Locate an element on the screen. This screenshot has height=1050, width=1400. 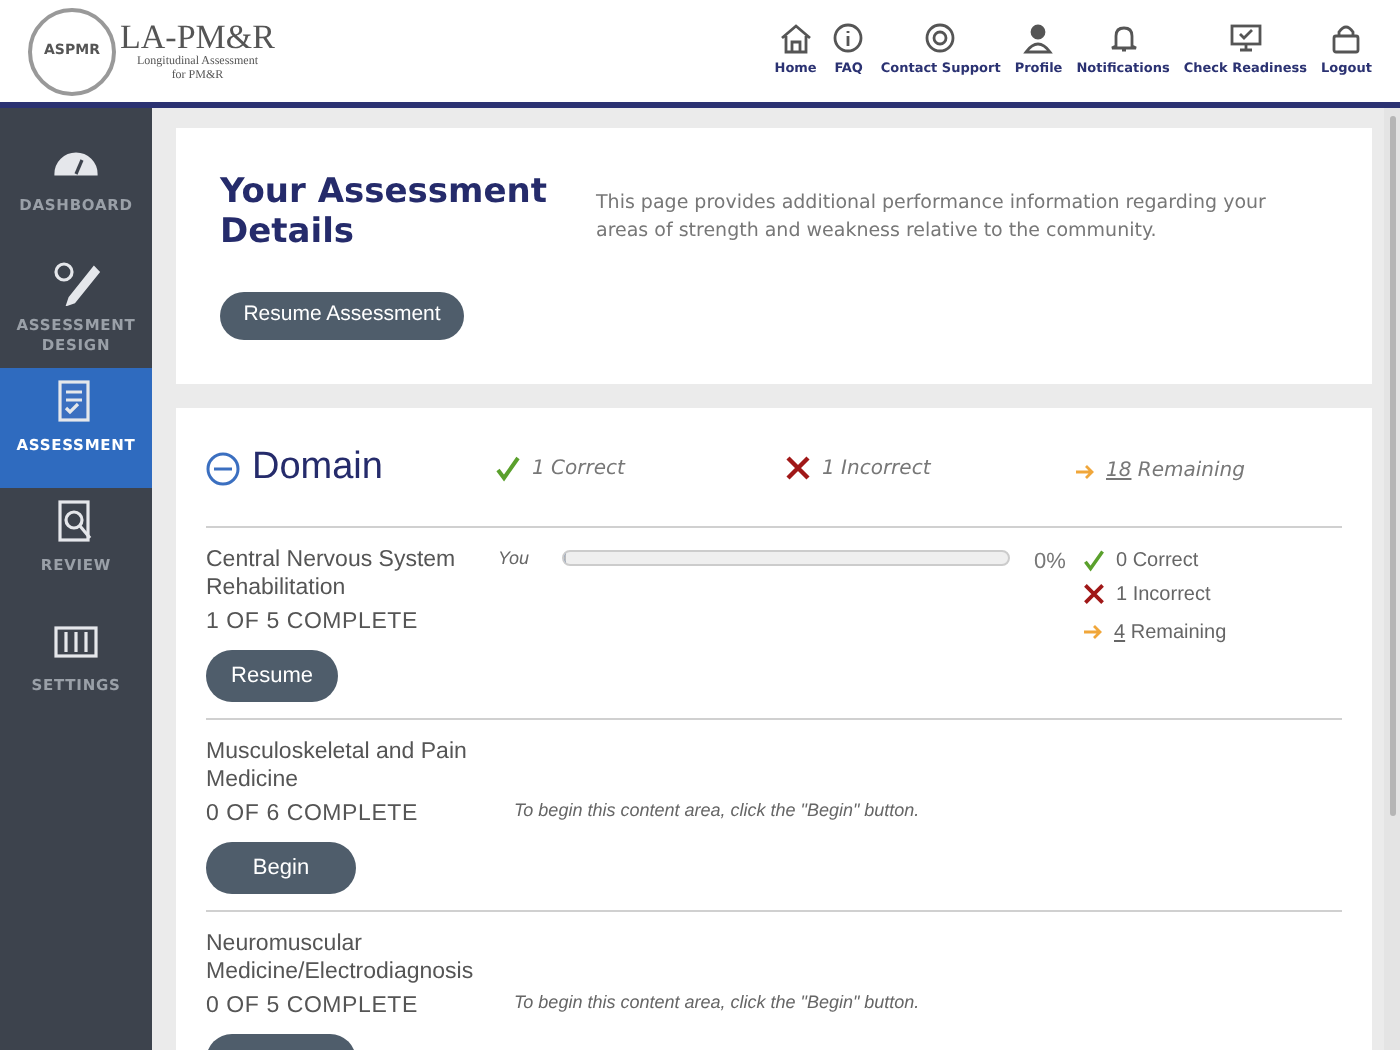
correct-count: 0 Correct is located at coordinates (1157, 561).